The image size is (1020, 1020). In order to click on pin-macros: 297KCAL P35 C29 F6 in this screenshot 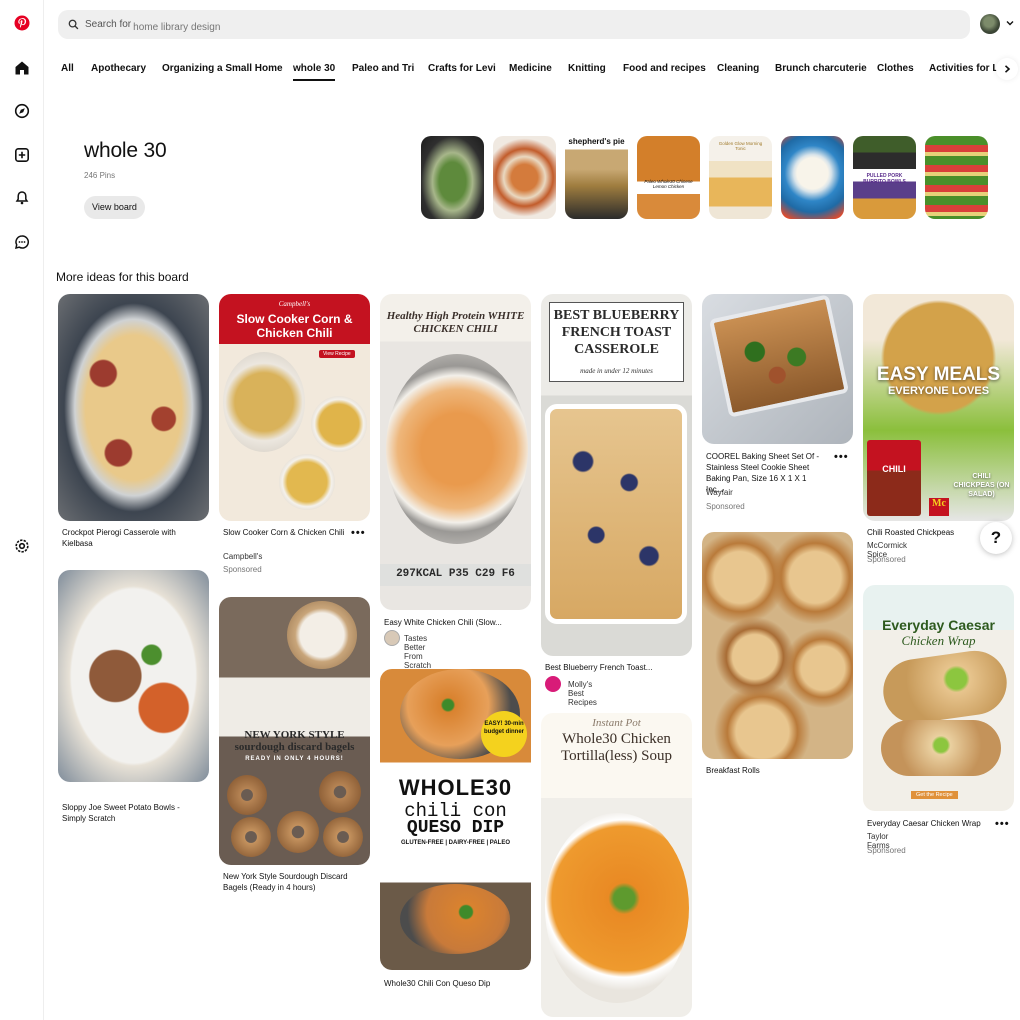, I will do `click(455, 574)`.